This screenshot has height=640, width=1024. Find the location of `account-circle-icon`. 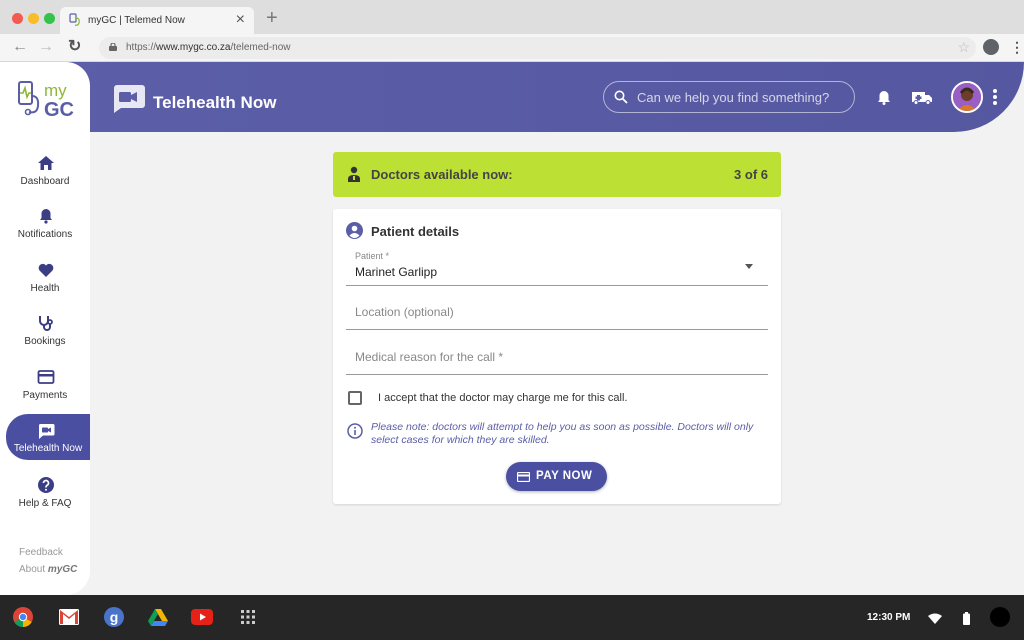

account-circle-icon is located at coordinates (354, 230).